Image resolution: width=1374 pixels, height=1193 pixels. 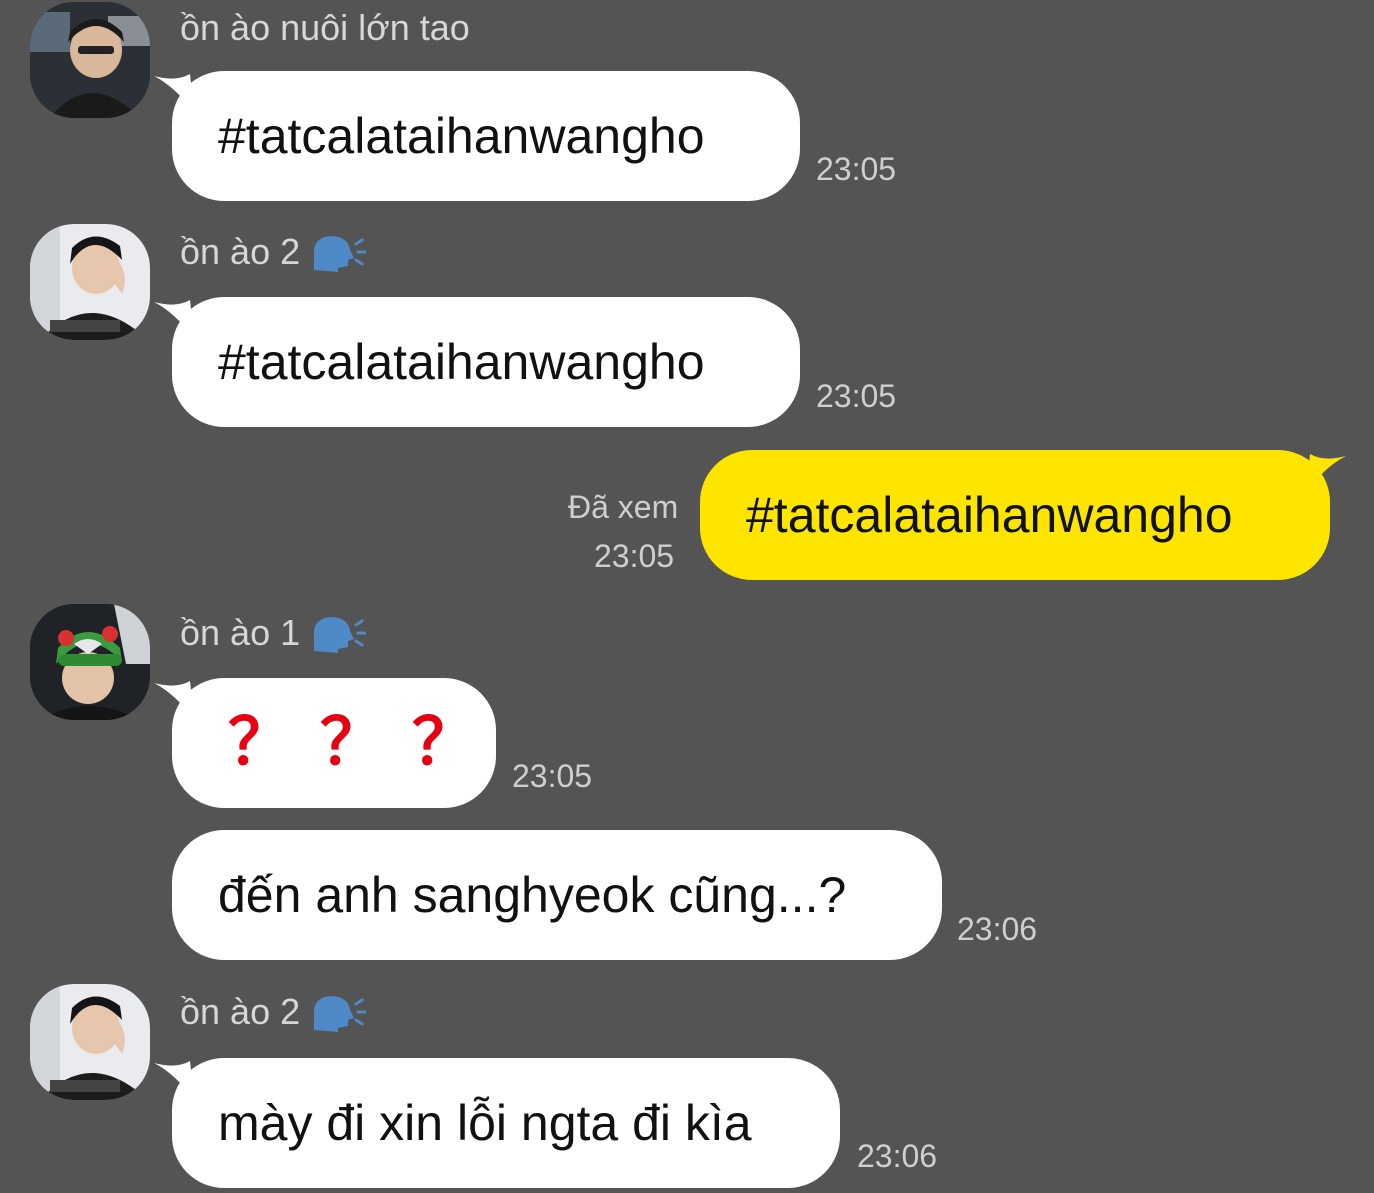 I want to click on sender-name: ồn ào 1, so click(x=273, y=633).